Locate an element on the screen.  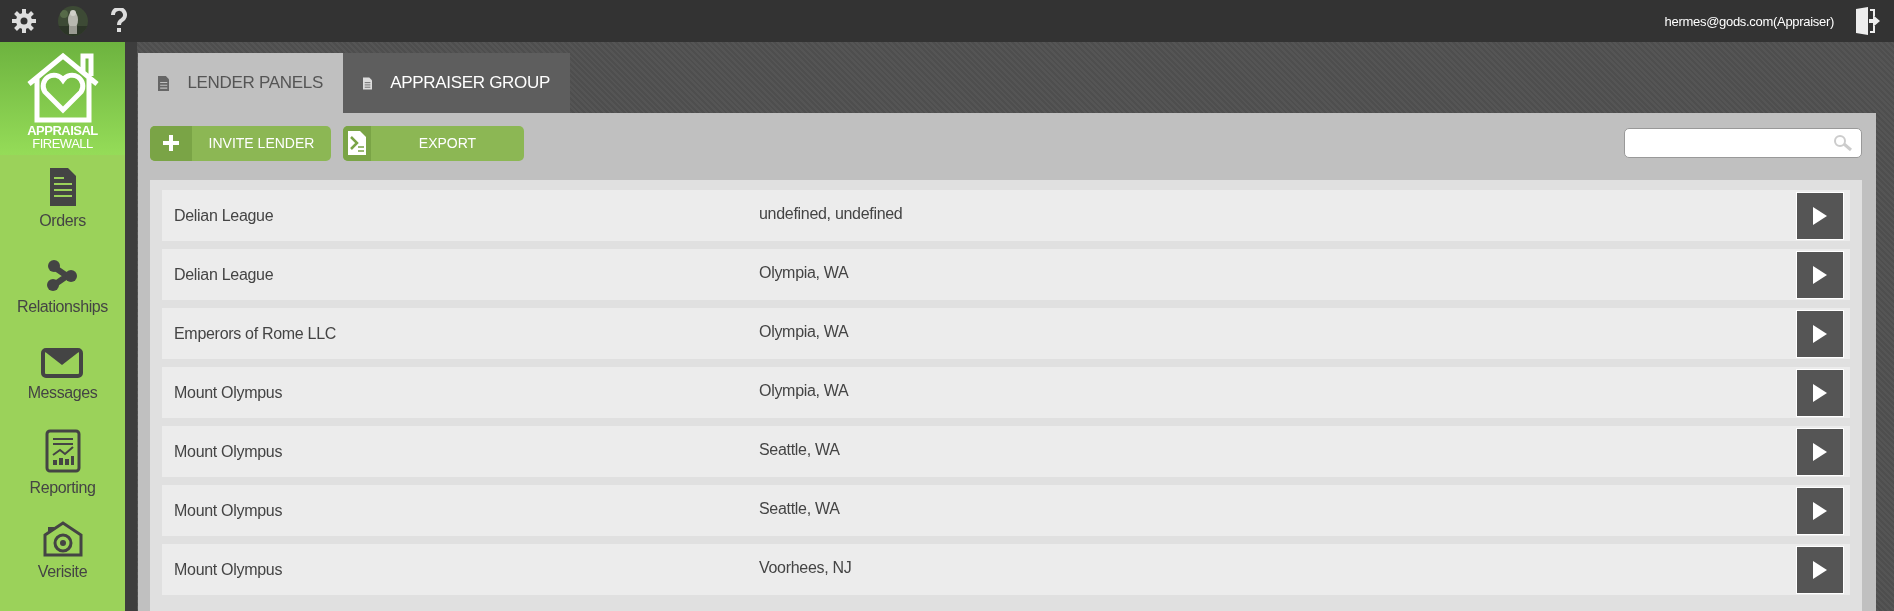
nav-item: Reporting is located at coordinates (62, 463).